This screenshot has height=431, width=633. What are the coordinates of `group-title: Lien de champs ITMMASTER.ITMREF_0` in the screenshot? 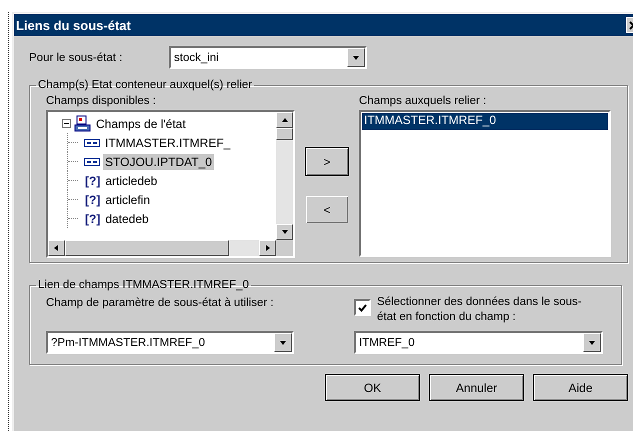 It's located at (143, 285).